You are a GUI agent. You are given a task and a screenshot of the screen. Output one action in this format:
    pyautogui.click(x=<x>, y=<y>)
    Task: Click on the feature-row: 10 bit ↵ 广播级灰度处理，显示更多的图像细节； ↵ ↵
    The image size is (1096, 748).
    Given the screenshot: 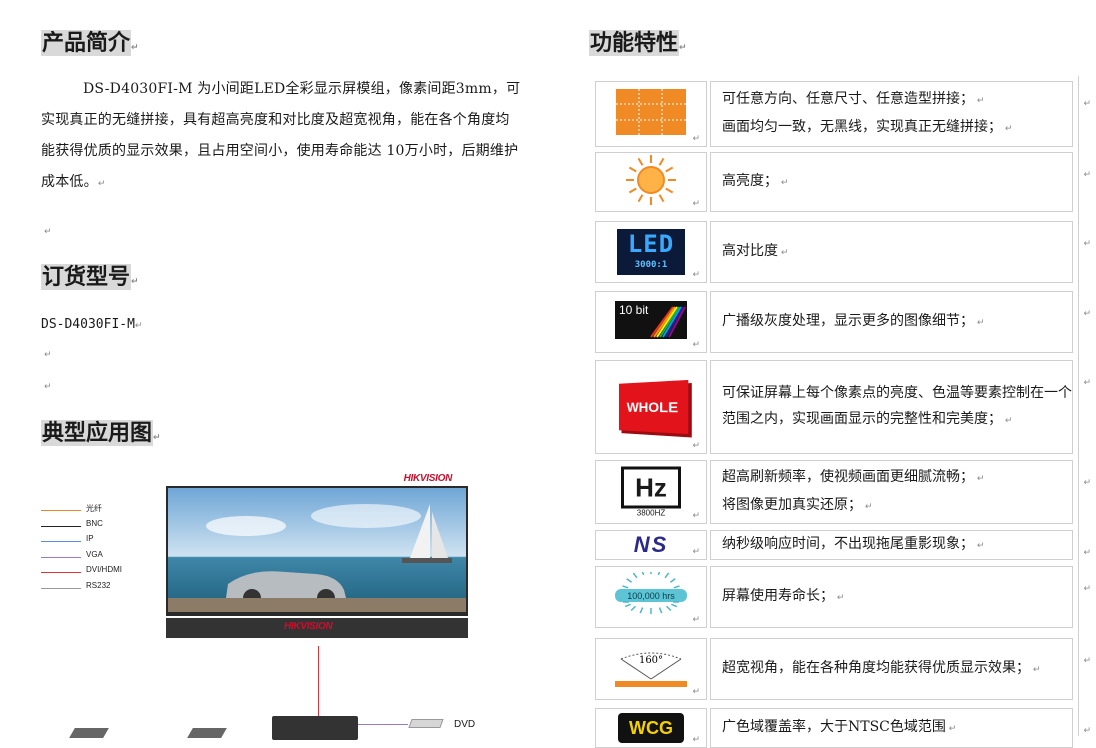 What is the action you would take?
    pyautogui.click(x=840, y=322)
    